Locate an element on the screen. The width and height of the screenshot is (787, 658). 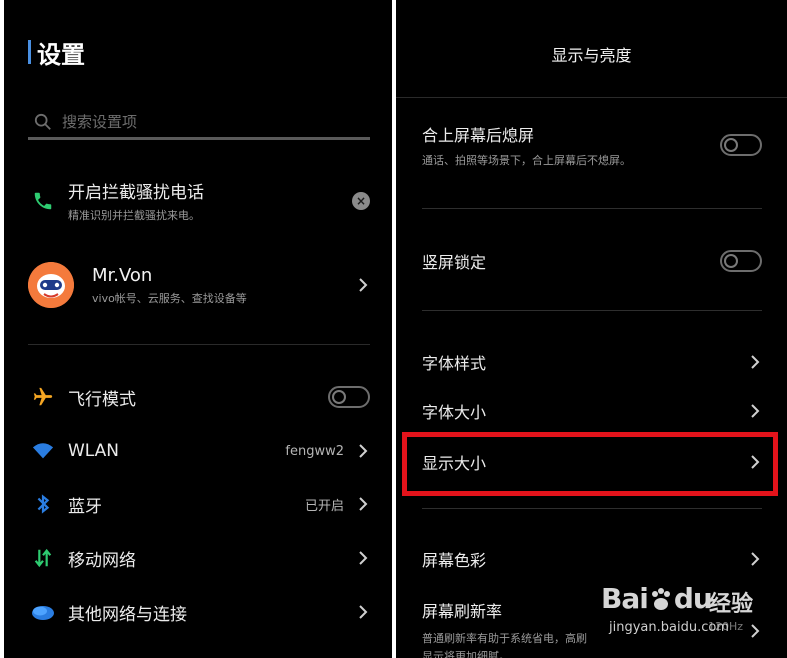
settings-item-label: 飞行模式 is located at coordinates (102, 399).